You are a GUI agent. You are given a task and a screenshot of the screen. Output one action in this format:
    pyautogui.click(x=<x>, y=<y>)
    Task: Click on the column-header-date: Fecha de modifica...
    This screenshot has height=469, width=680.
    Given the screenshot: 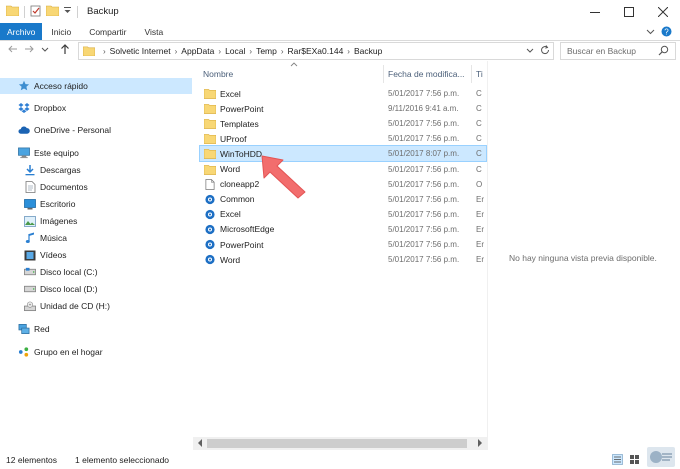 What is the action you would take?
    pyautogui.click(x=429, y=74)
    